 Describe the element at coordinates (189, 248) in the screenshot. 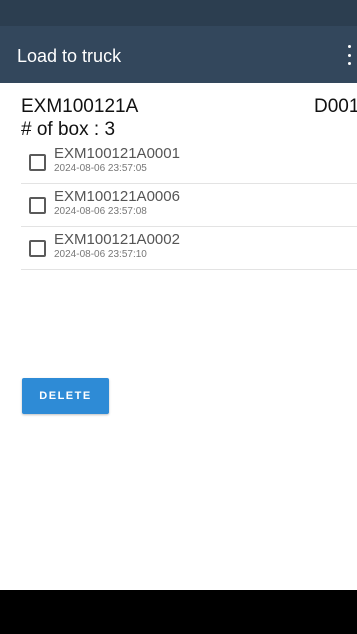

I see `list-item: EXM100121A0002 2024-08-06 23:57:10` at that location.